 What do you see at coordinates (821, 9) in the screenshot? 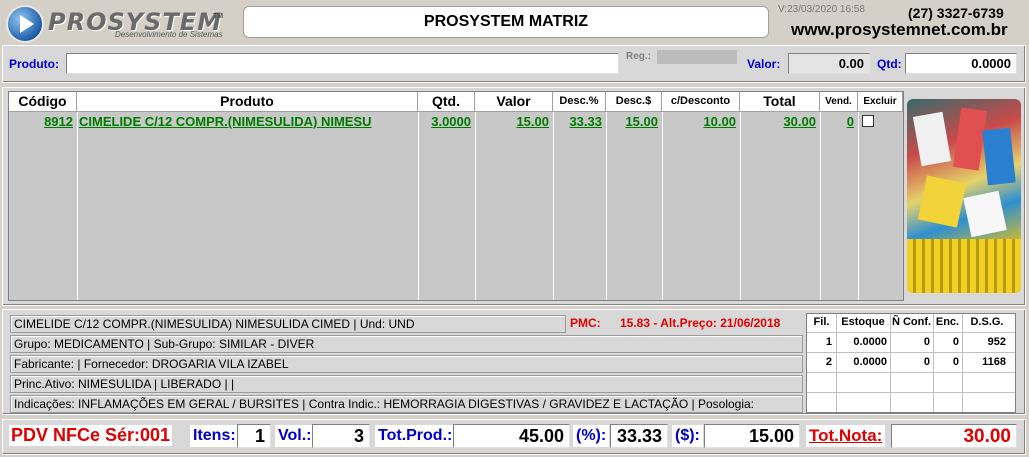
I see `version-label: V:23/03/2020 16:58` at bounding box center [821, 9].